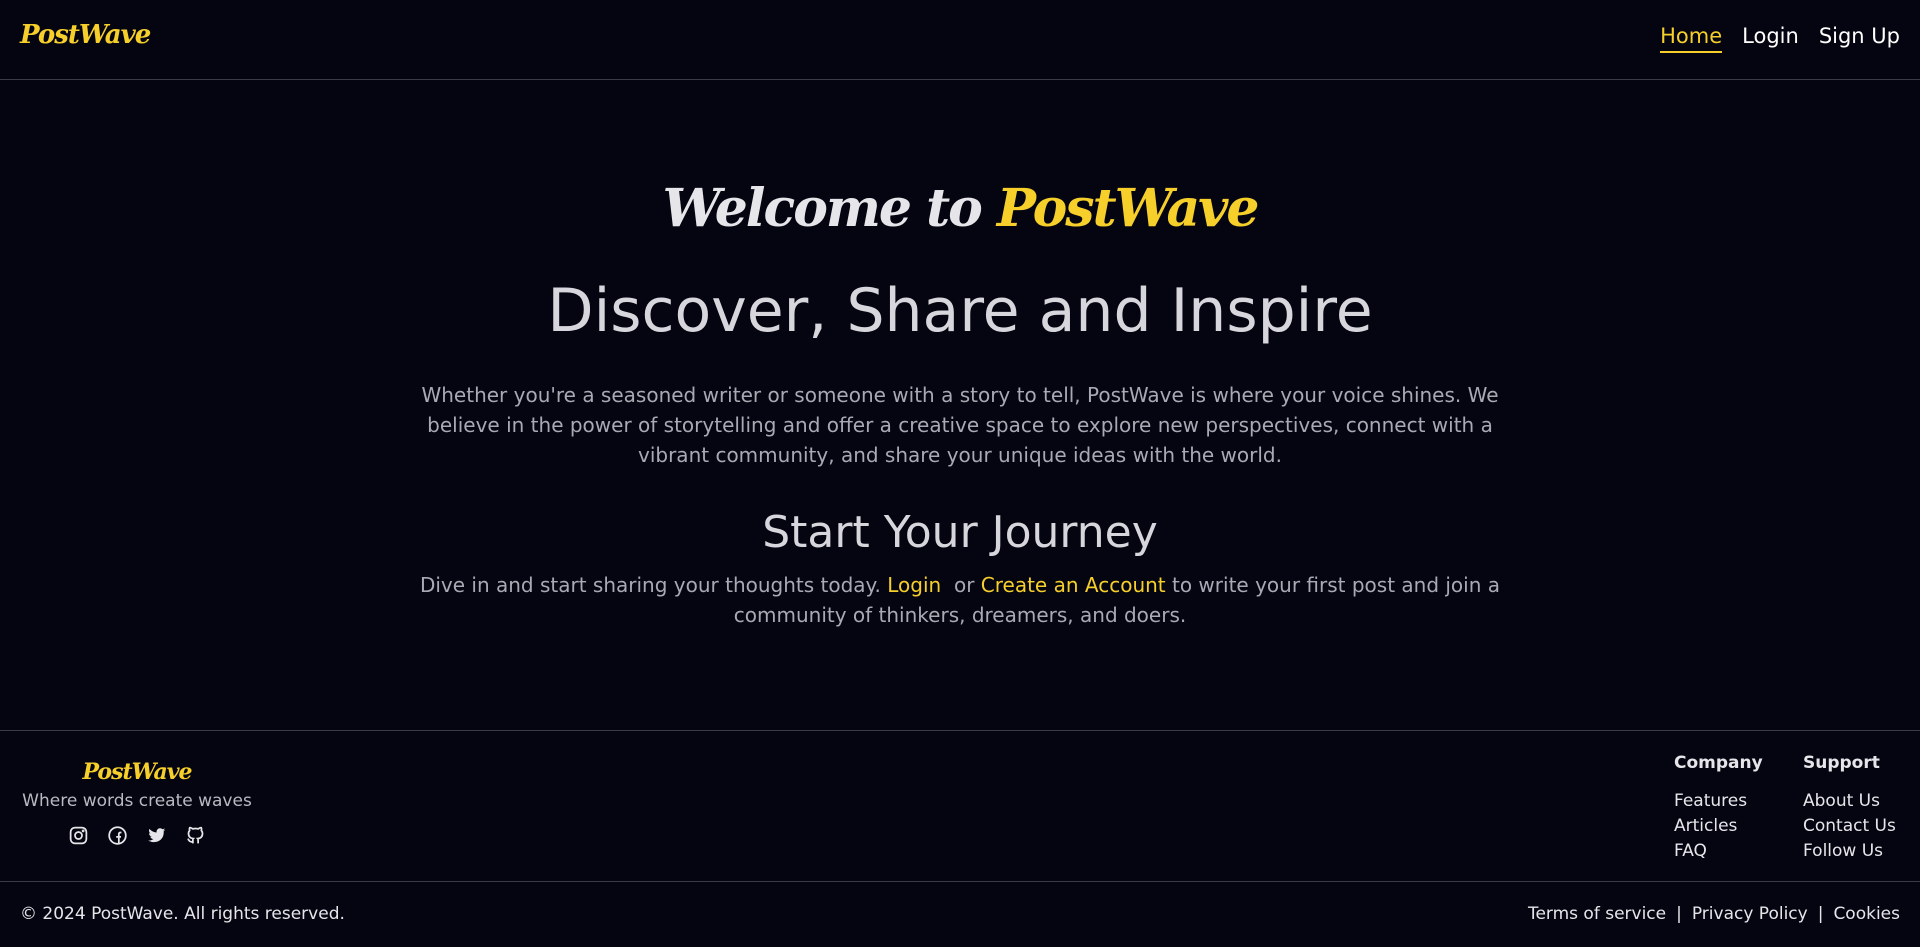 The width and height of the screenshot is (1920, 947). What do you see at coordinates (1849, 826) in the screenshot?
I see `footer-link-contact-us: Contact Us` at bounding box center [1849, 826].